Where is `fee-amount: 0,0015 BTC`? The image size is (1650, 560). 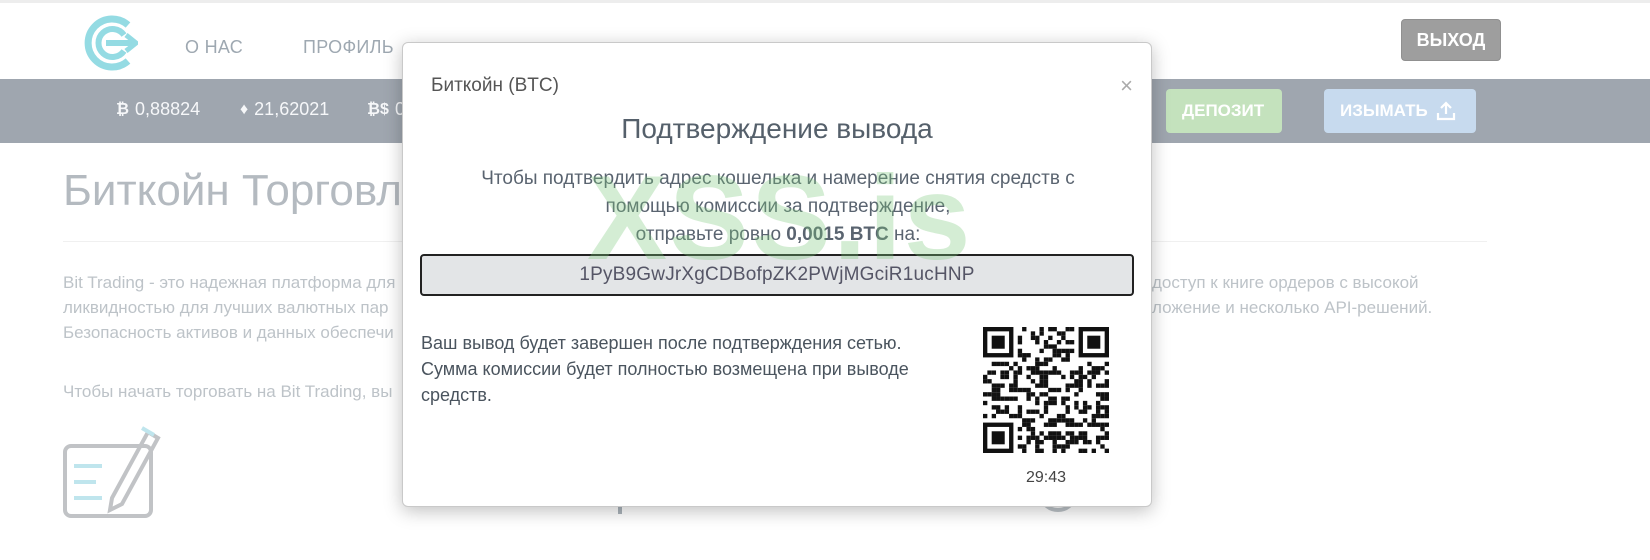 fee-amount: 0,0015 BTC is located at coordinates (837, 234).